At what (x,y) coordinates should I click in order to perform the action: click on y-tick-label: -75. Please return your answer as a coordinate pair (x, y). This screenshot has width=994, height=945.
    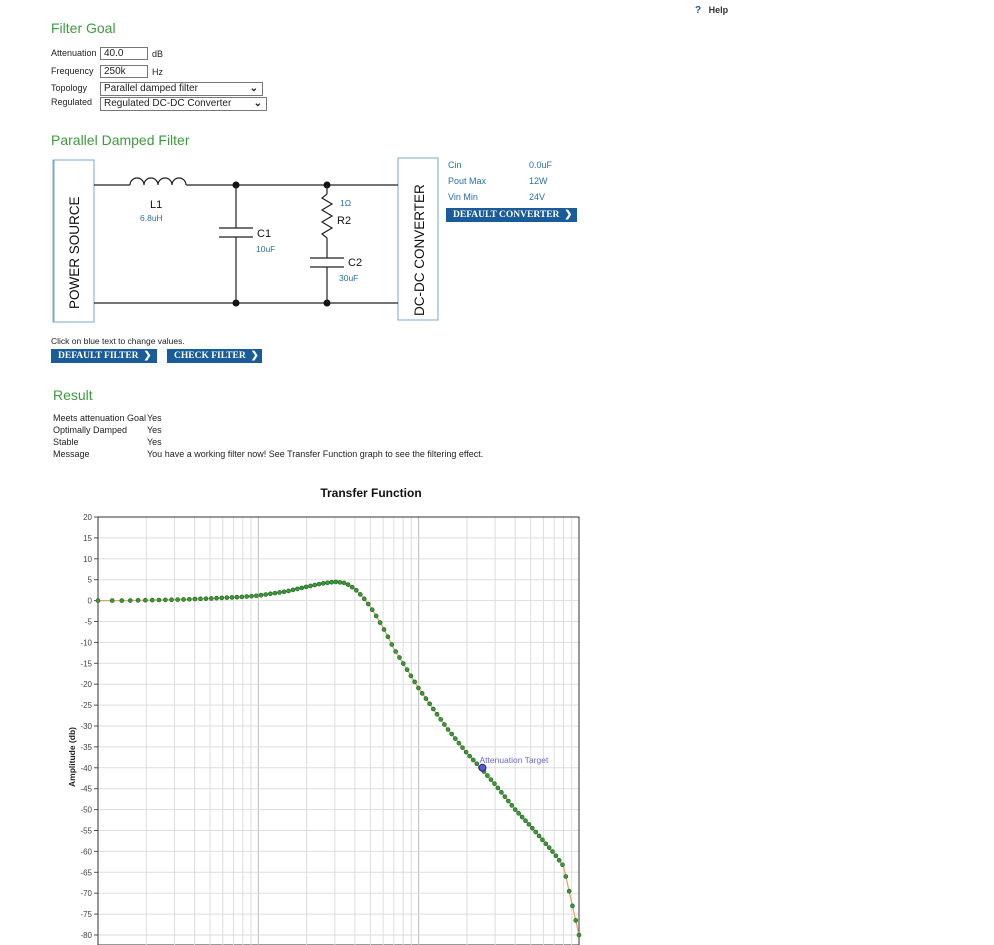
    Looking at the image, I should click on (86, 914).